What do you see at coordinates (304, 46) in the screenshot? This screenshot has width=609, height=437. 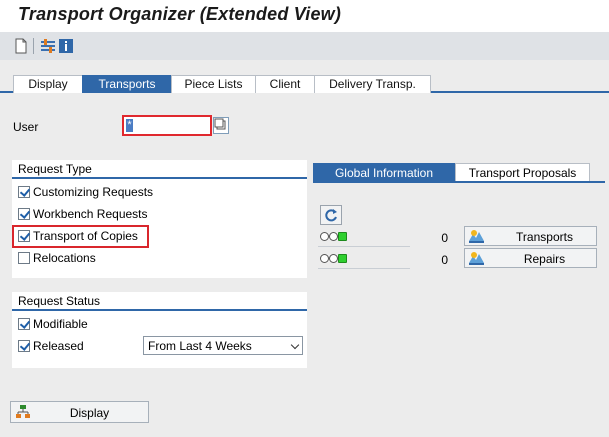 I see `application-toolbar` at bounding box center [304, 46].